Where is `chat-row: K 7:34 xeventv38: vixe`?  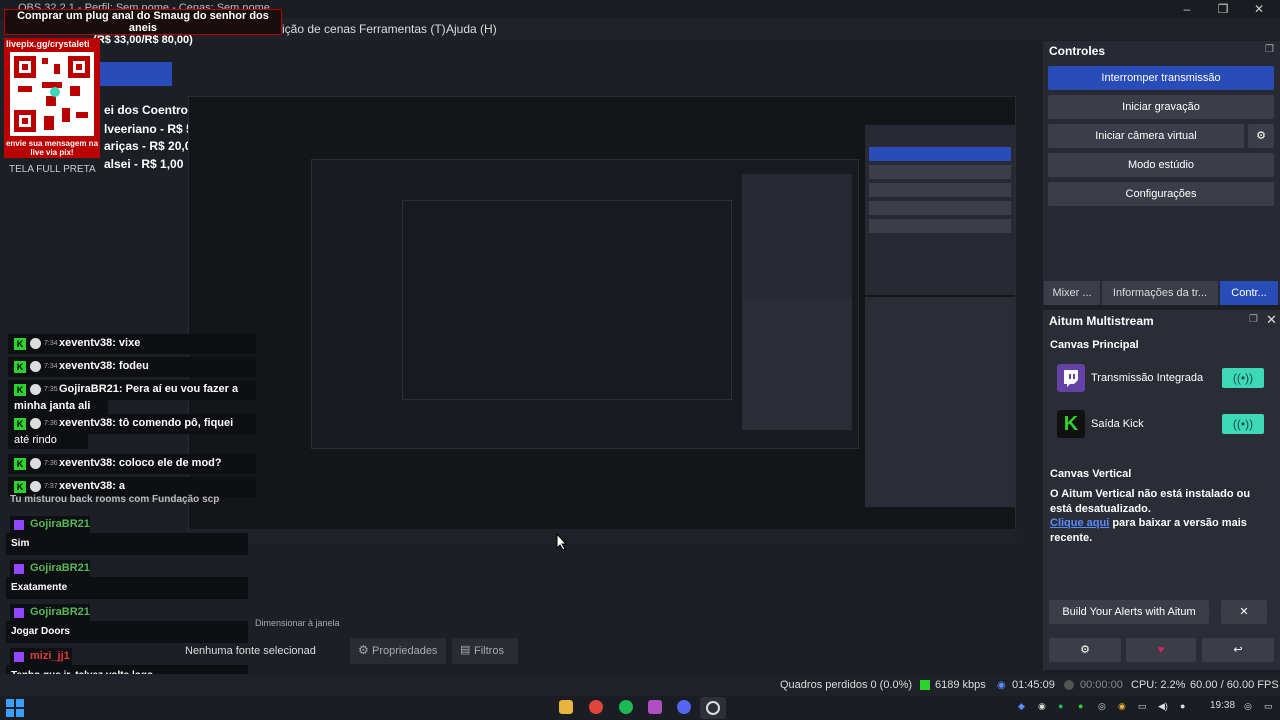
chat-row: K 7:34 xeventv38: vixe is located at coordinates (132, 344).